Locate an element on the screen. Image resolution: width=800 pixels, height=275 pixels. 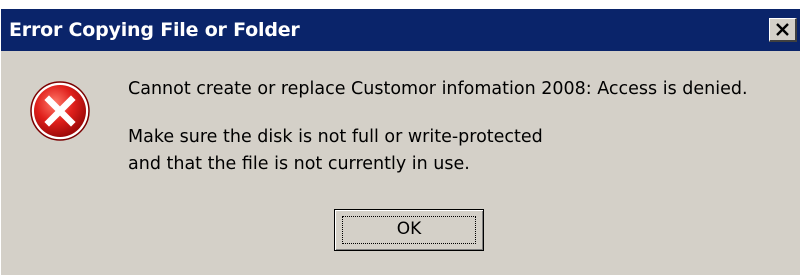
ok-button-label: OK is located at coordinates (409, 229).